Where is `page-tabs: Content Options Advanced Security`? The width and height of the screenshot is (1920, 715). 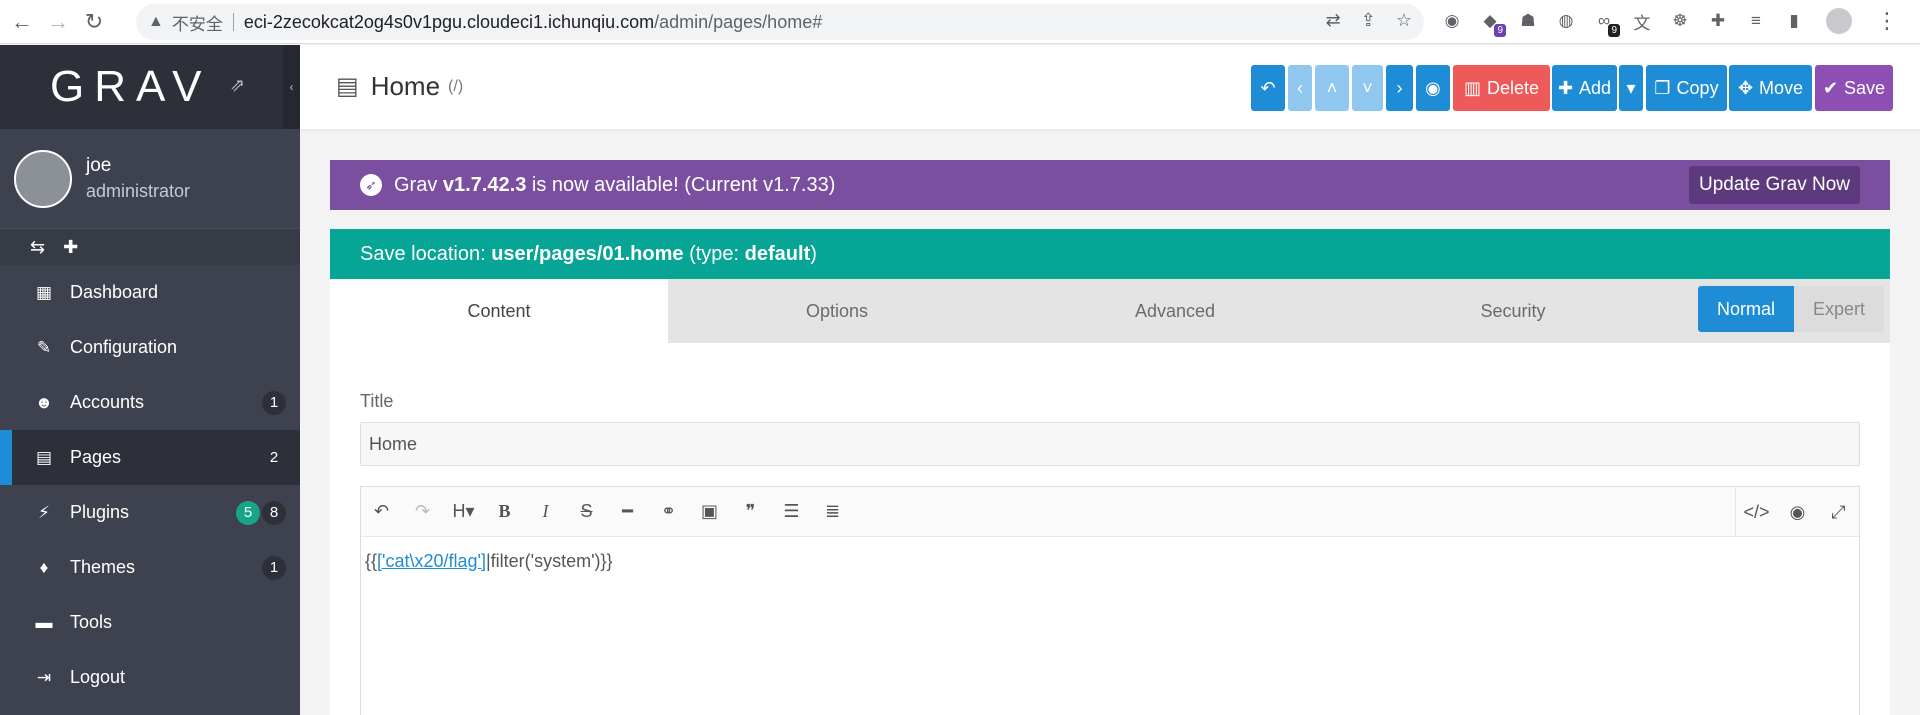
page-tabs: Content Options Advanced Security is located at coordinates (1110, 311).